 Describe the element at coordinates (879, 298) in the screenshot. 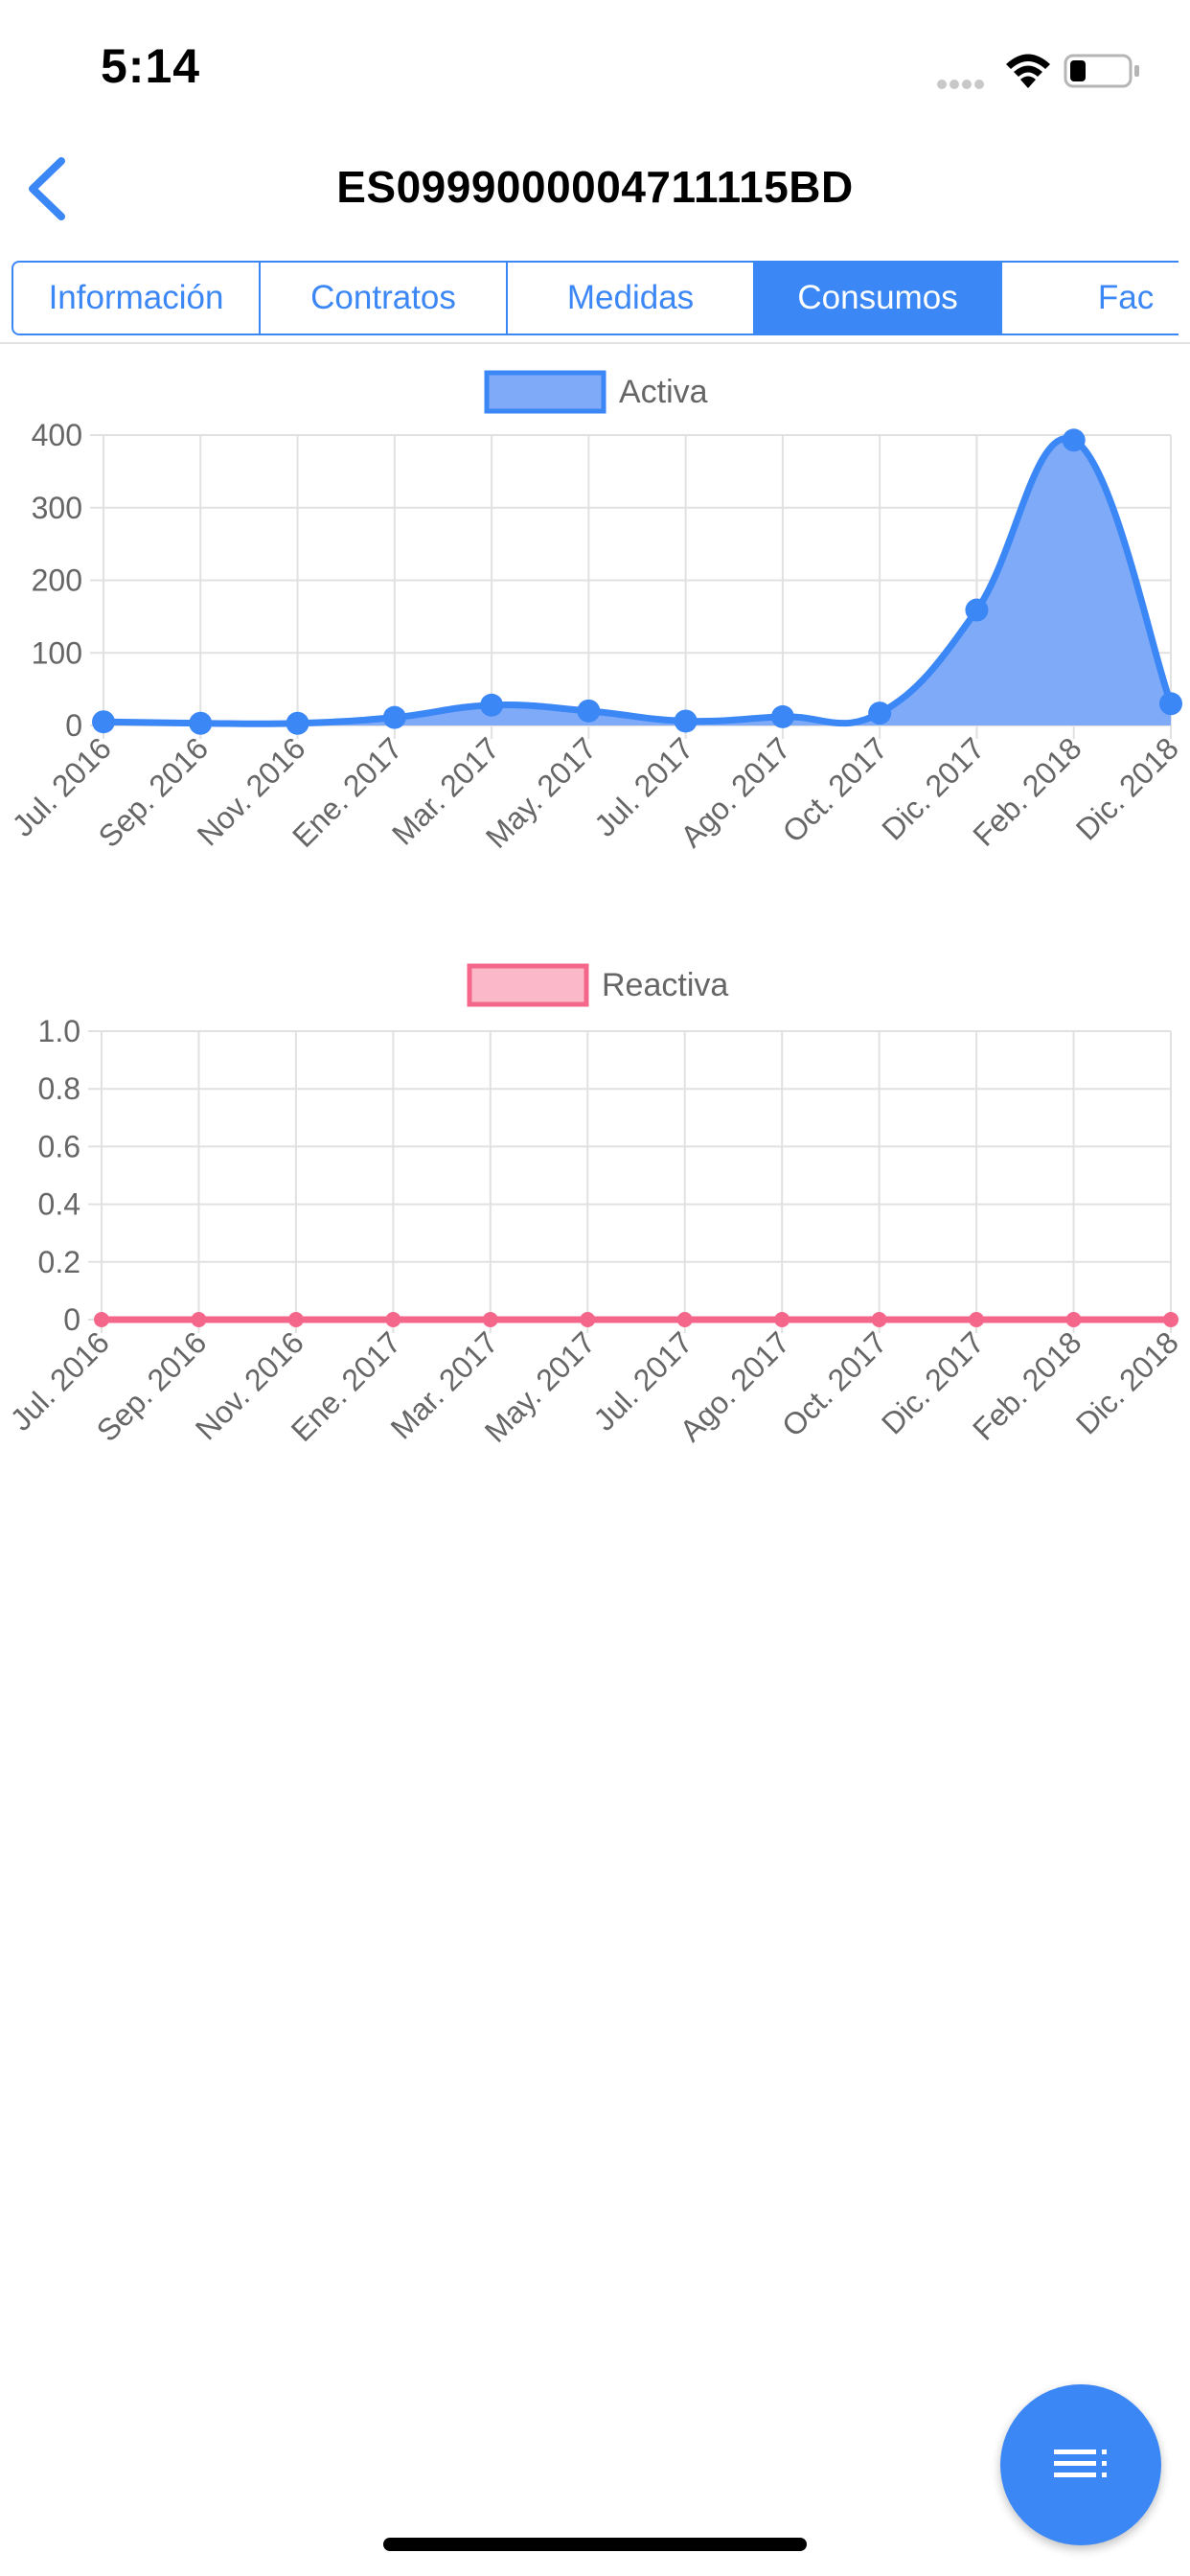

I see `tab-consumos: Consumos` at that location.